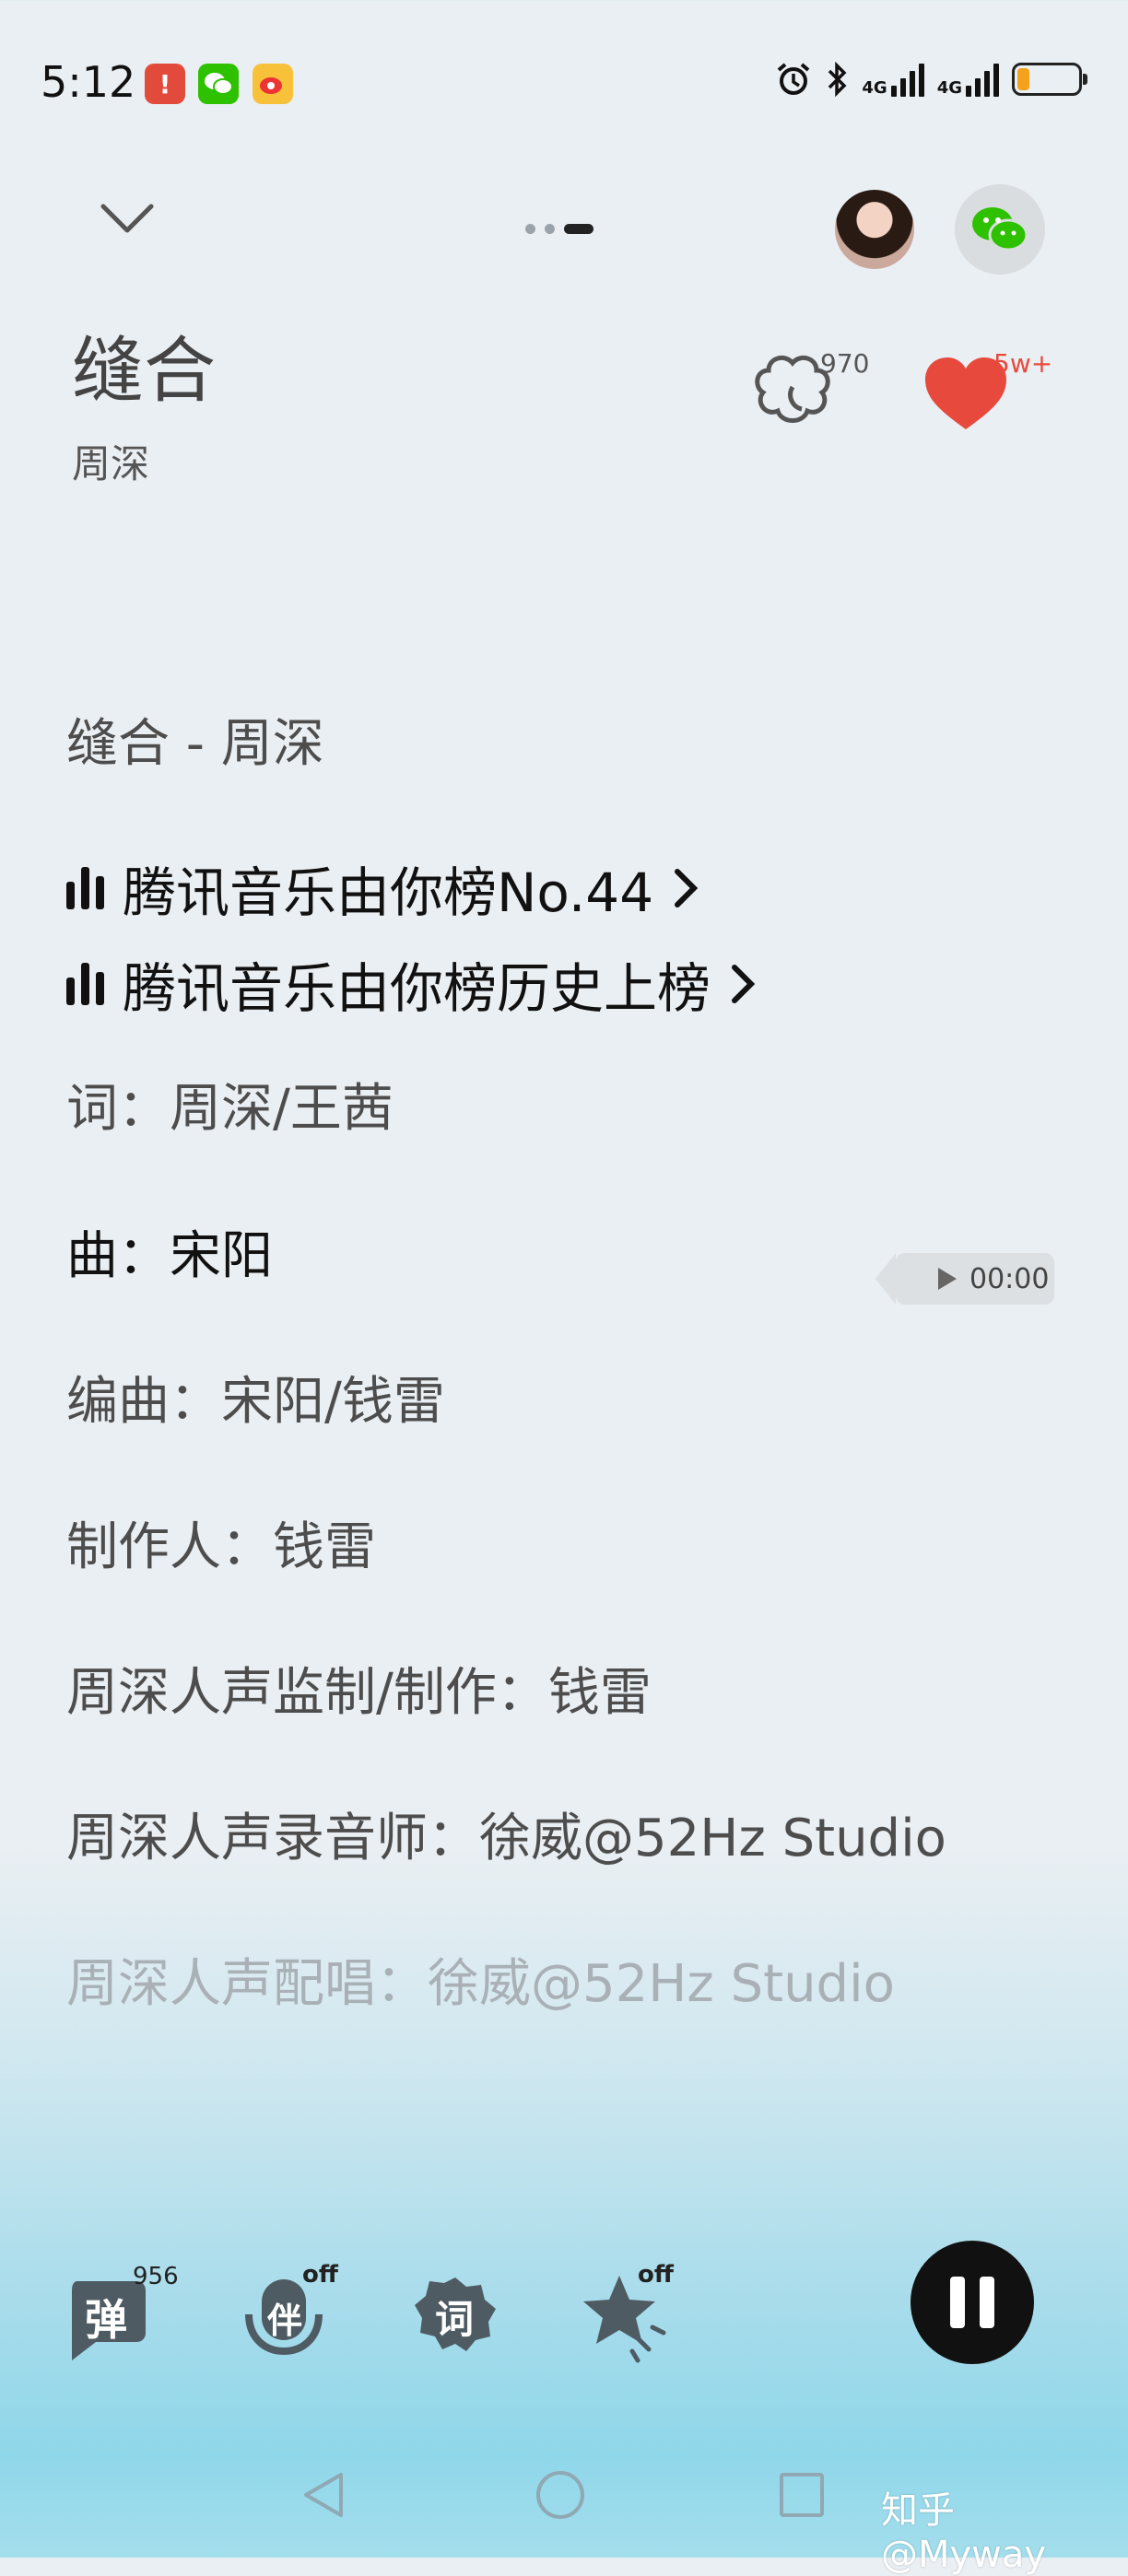  Describe the element at coordinates (320, 2275) in the screenshot. I see `accompany-state: off` at that location.